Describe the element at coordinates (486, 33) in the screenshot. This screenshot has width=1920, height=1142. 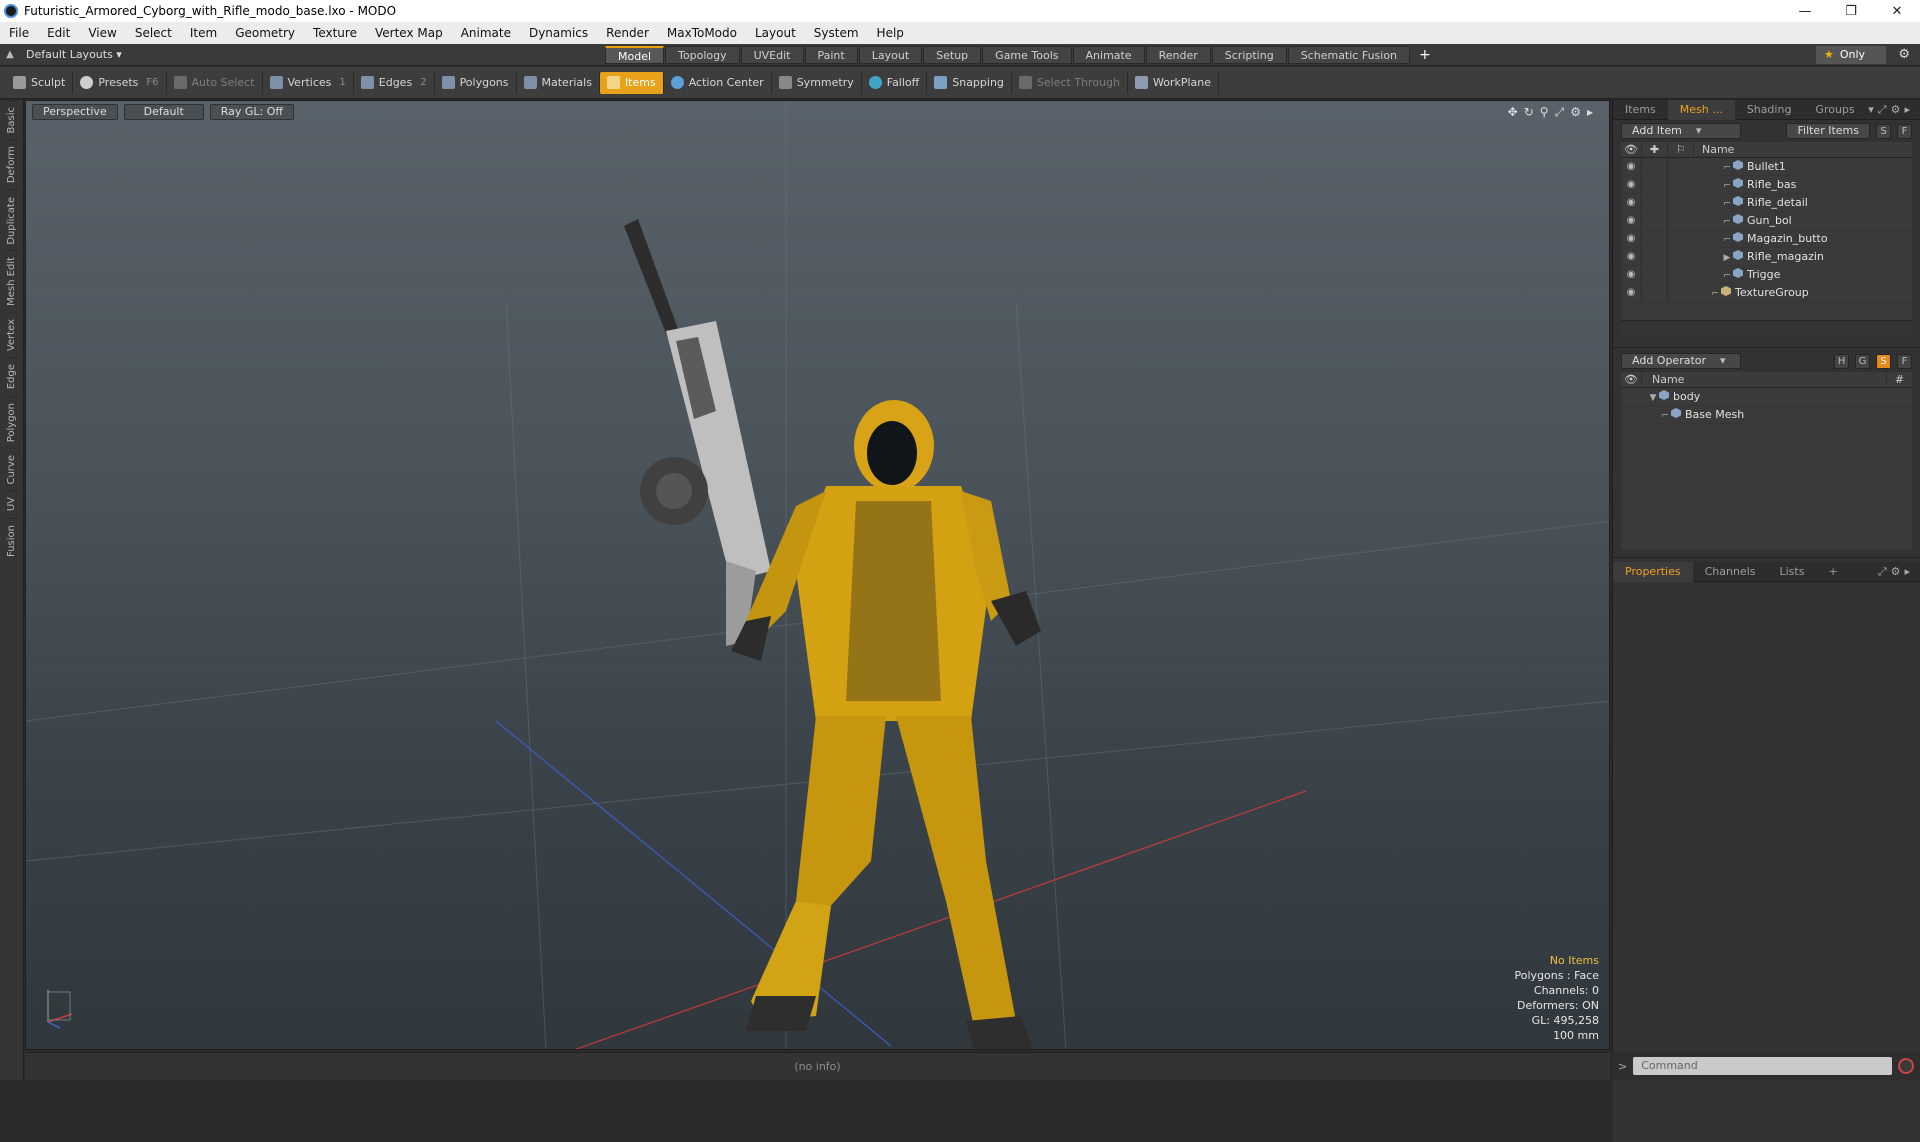
I see `menu-animate: Animate` at that location.